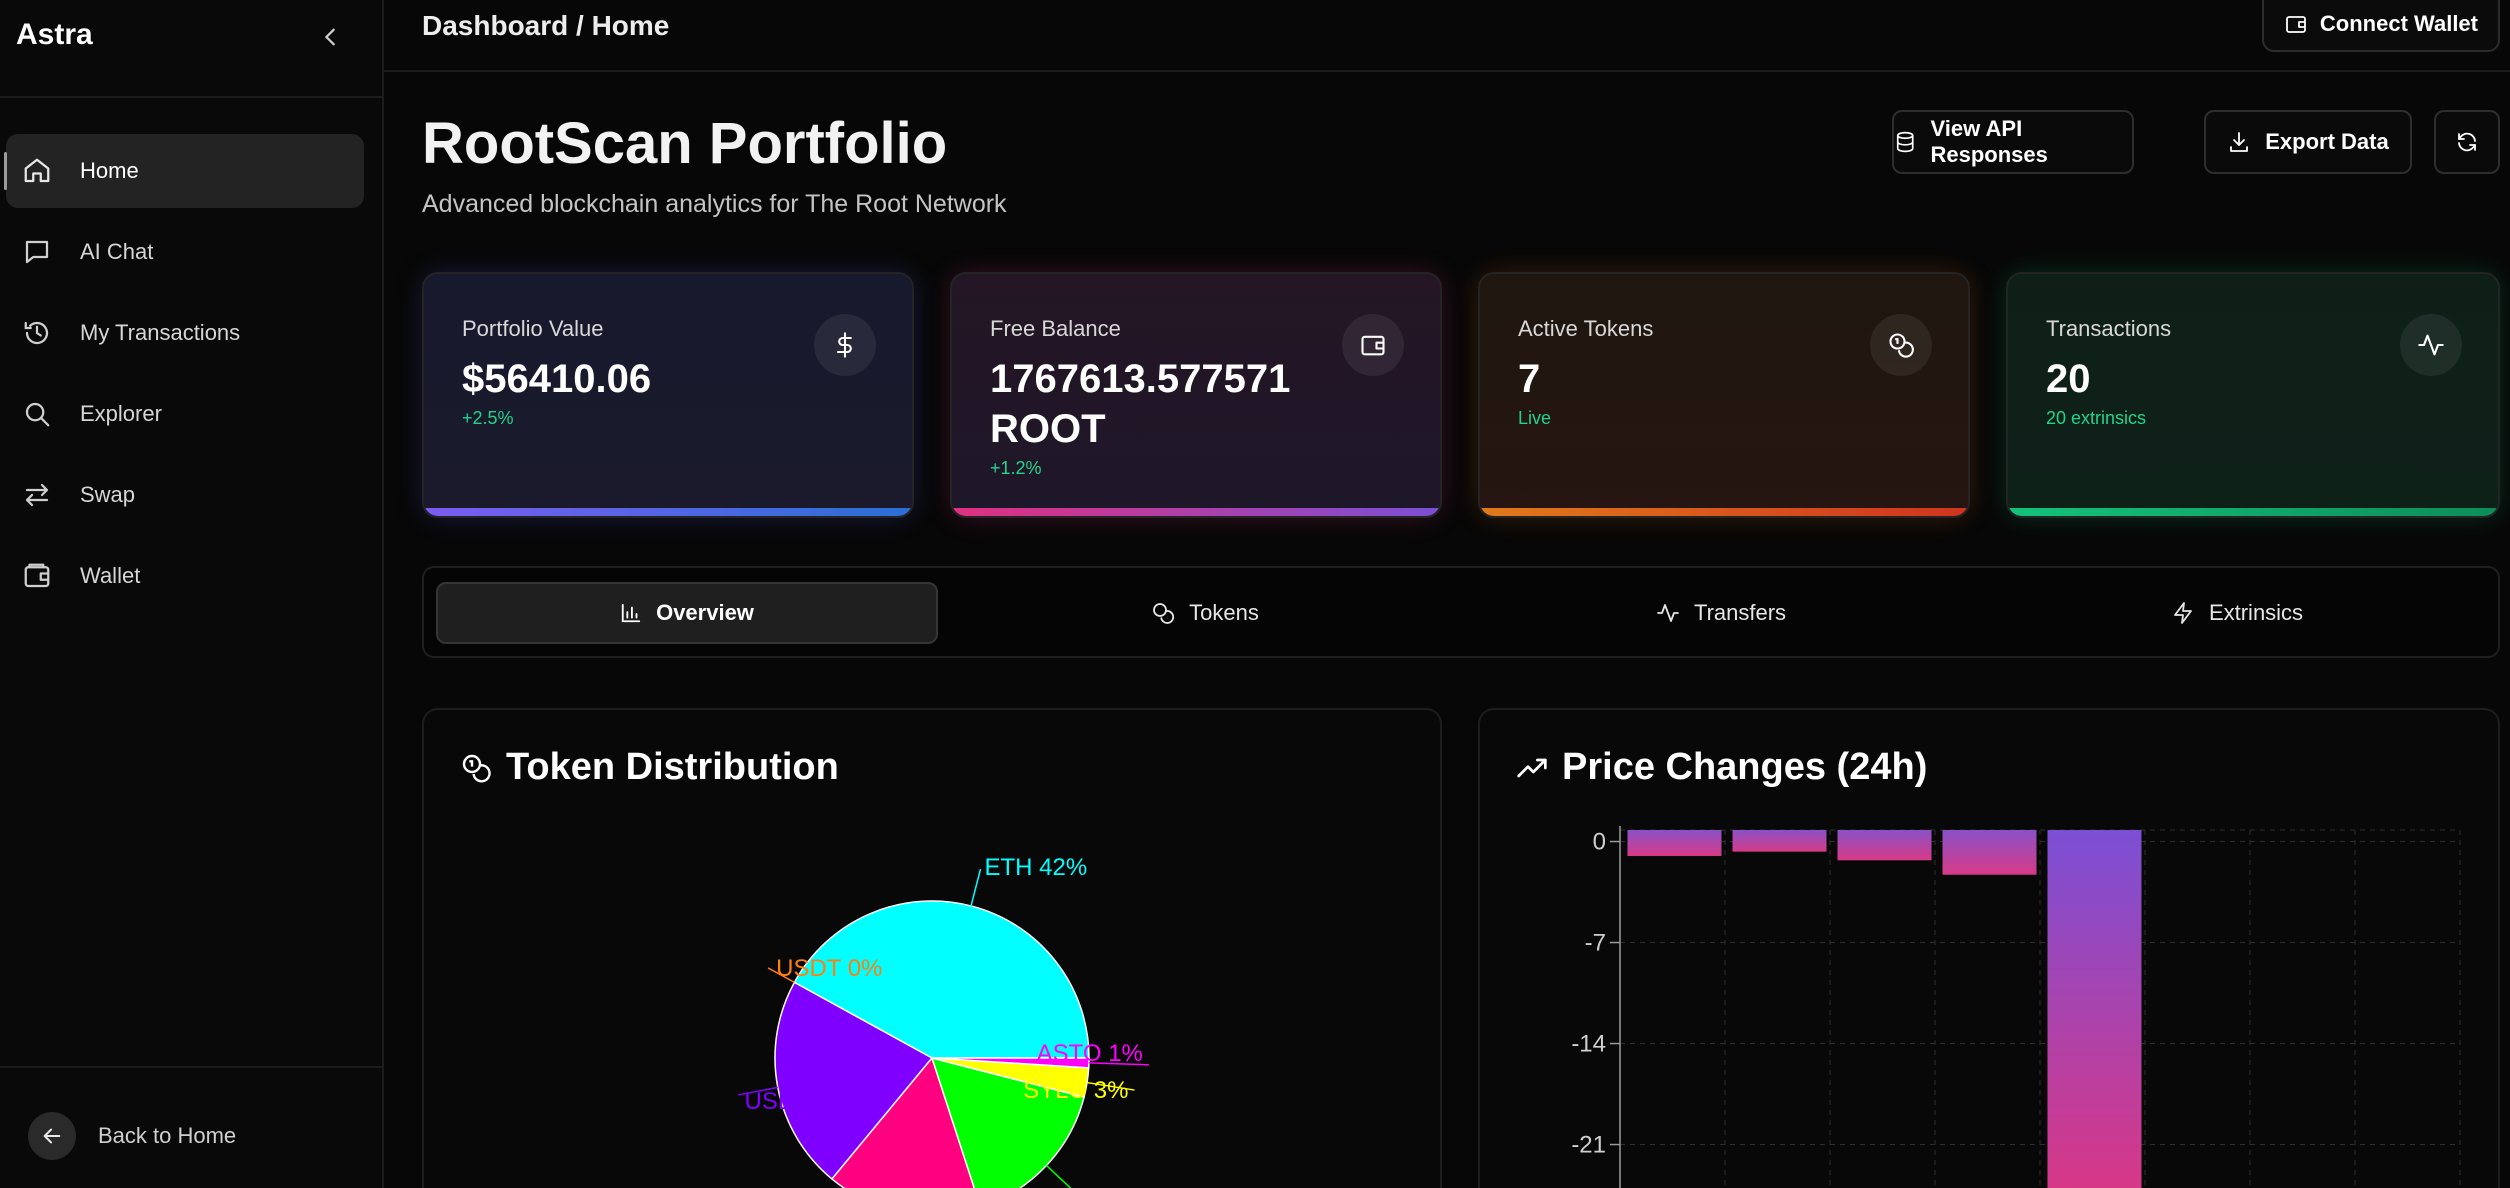 This screenshot has width=2510, height=1188. What do you see at coordinates (685, 143) in the screenshot?
I see `page-title: RootScan Portfolio` at bounding box center [685, 143].